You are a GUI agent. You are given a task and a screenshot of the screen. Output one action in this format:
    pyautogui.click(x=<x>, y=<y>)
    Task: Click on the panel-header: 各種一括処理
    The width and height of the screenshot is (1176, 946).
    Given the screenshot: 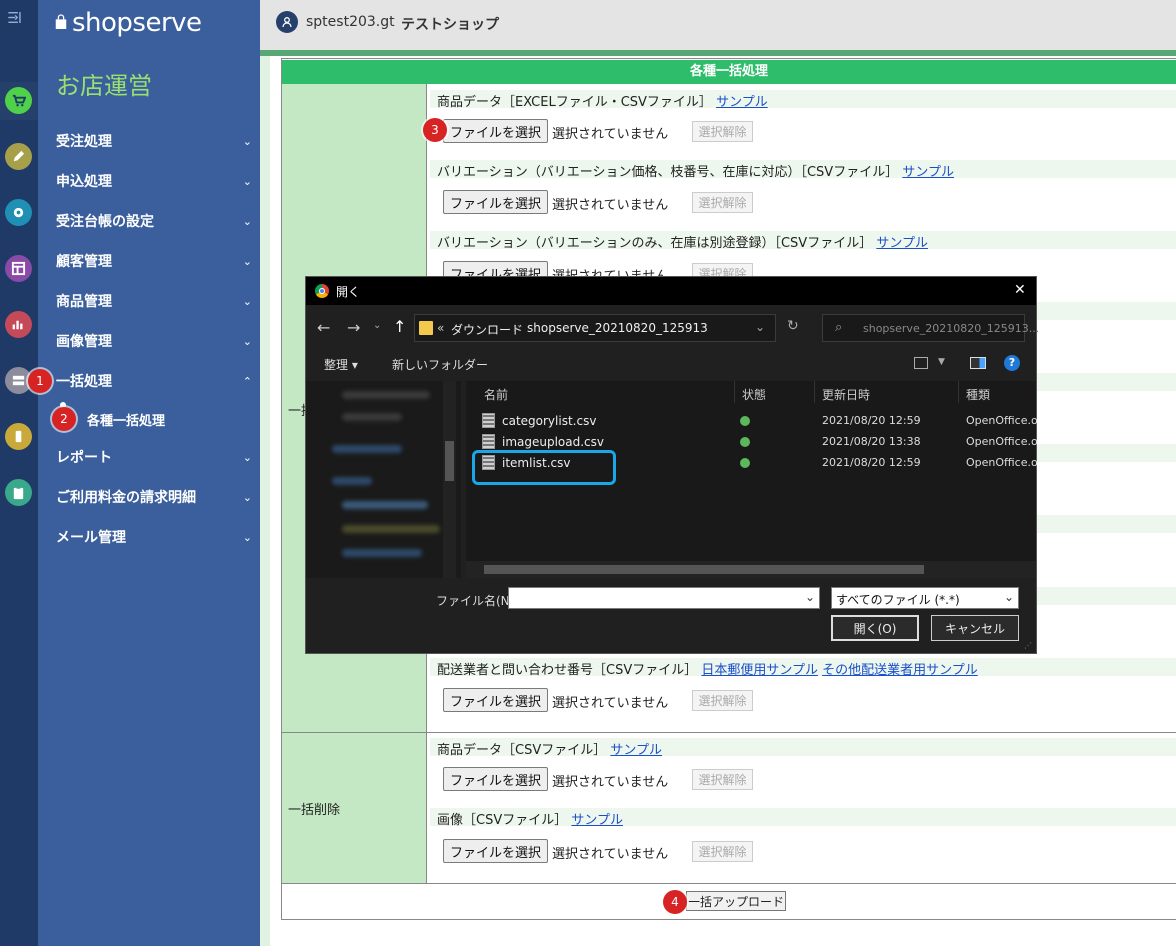 What is the action you would take?
    pyautogui.click(x=729, y=72)
    